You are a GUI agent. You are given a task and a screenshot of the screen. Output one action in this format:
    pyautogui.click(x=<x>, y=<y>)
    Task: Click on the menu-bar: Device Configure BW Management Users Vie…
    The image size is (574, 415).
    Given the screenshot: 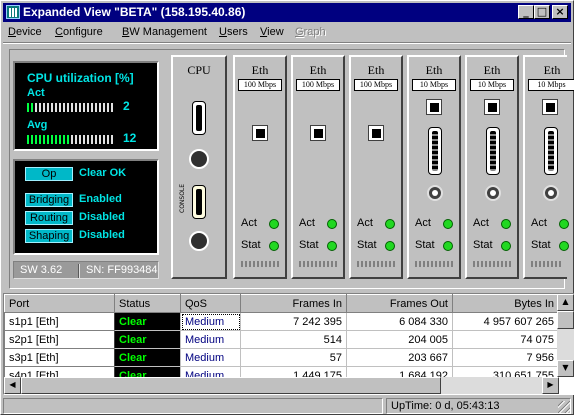 What is the action you would take?
    pyautogui.click(x=287, y=32)
    